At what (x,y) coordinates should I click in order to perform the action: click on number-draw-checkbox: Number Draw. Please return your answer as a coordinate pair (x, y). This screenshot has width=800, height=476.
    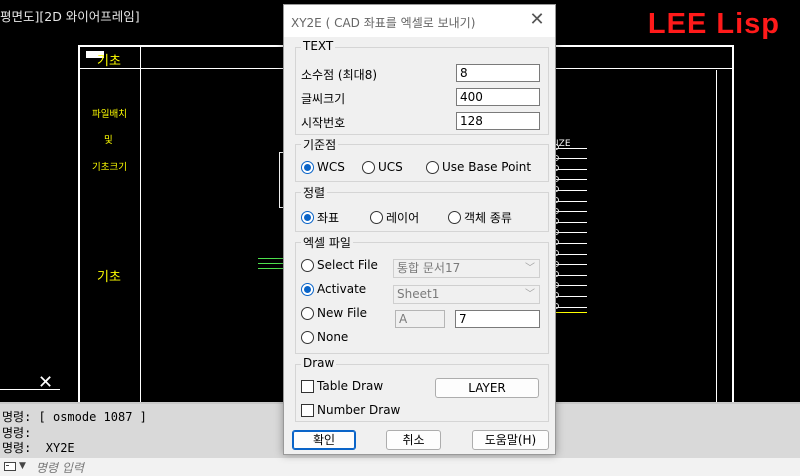
    Looking at the image, I should click on (350, 410).